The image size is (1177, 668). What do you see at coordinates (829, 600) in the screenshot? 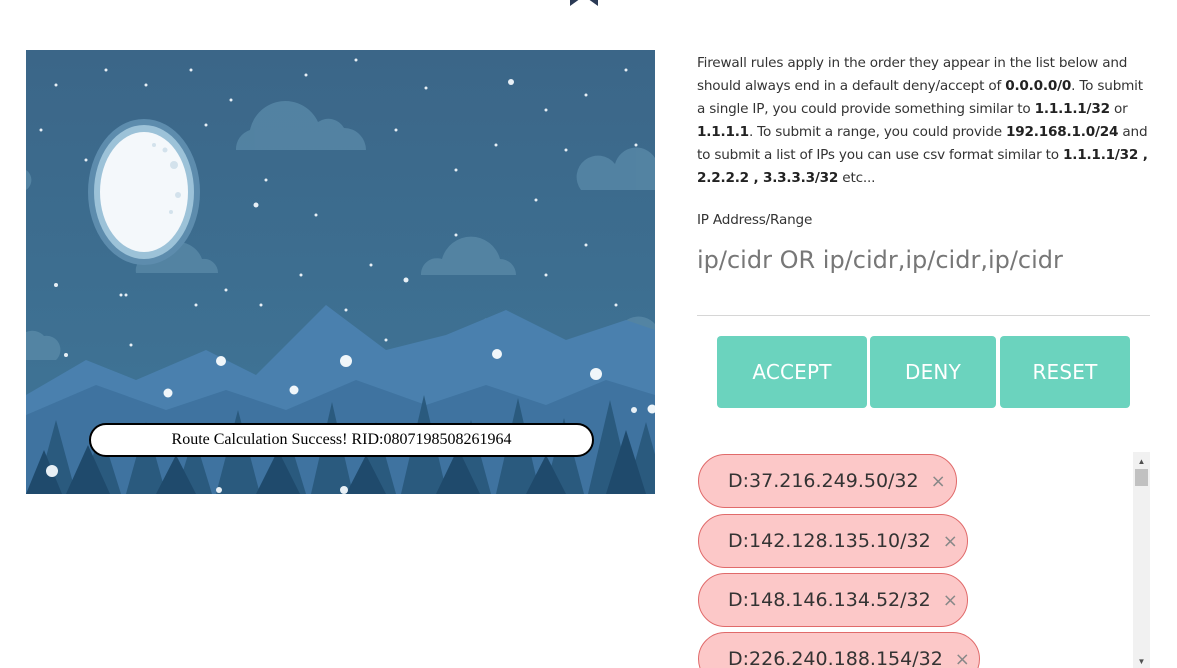
I see `rule-chip-label: D:148.146.134.52/32` at bounding box center [829, 600].